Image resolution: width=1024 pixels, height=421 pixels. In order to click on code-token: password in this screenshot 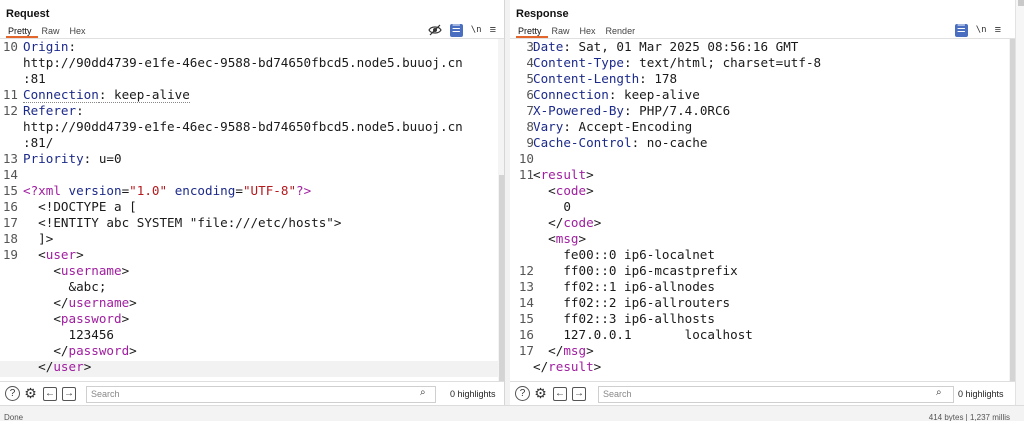, I will do `click(99, 350)`.